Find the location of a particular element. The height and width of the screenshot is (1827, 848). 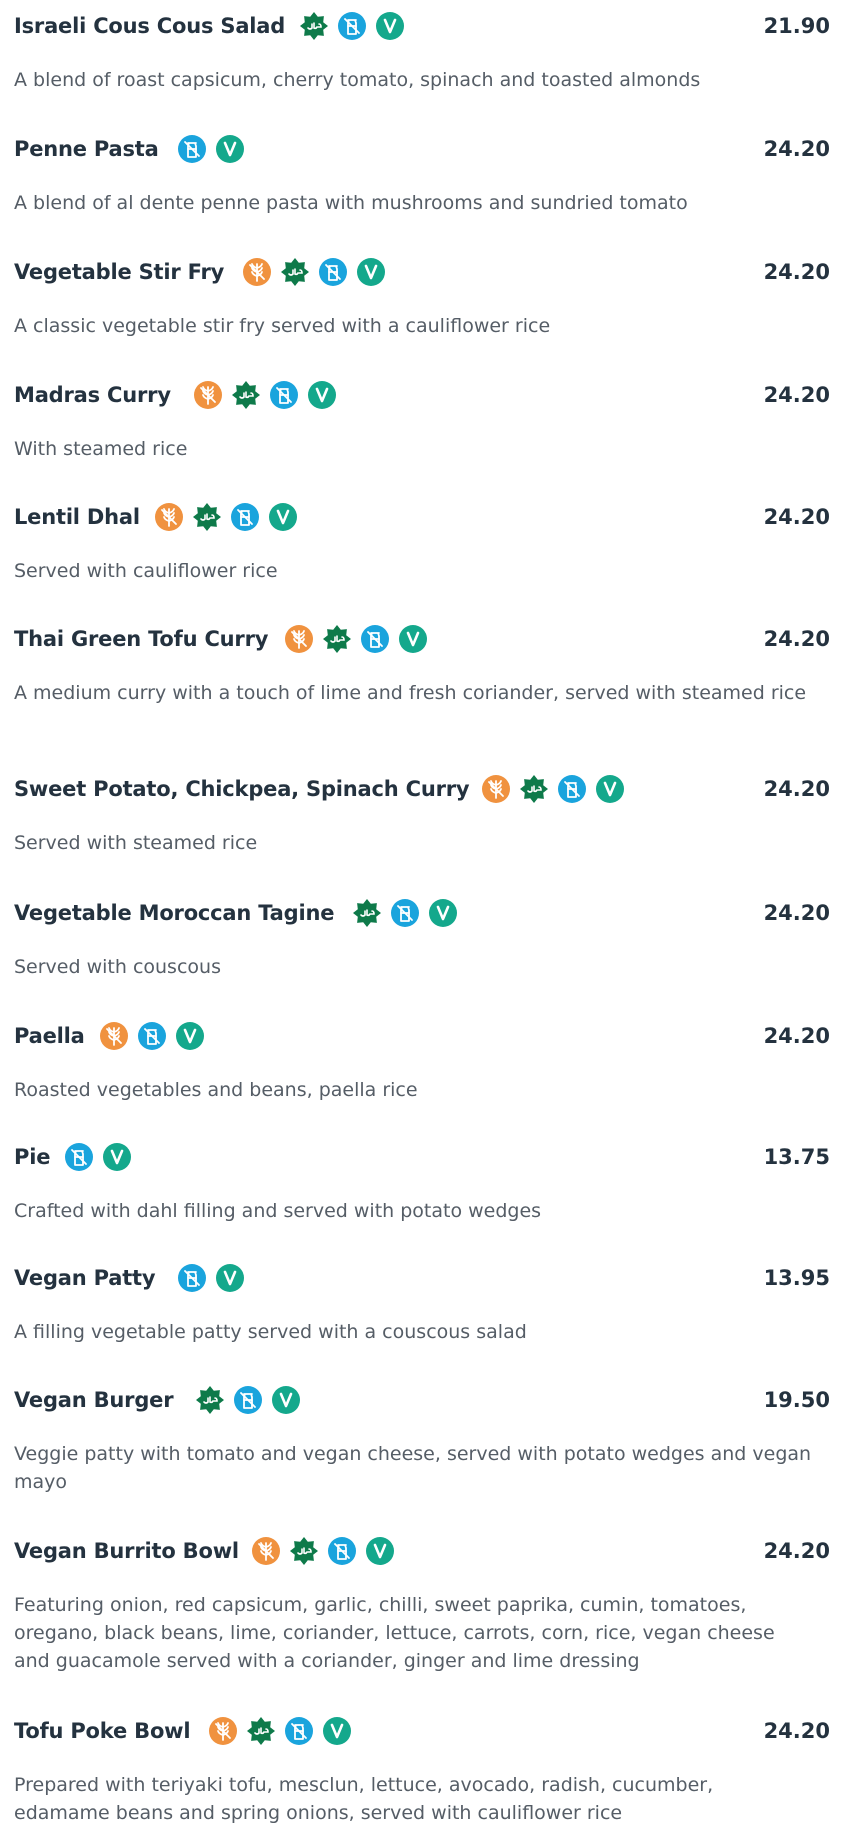

menu-item: Madras Curry 24.20 With steamed rice is located at coordinates (422, 419).